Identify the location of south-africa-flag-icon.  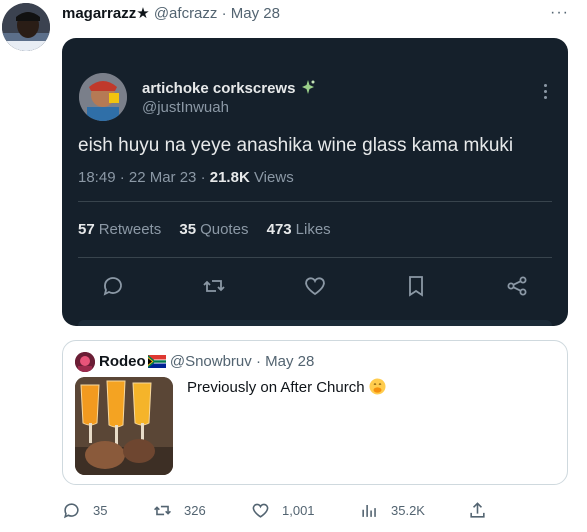
(156, 363).